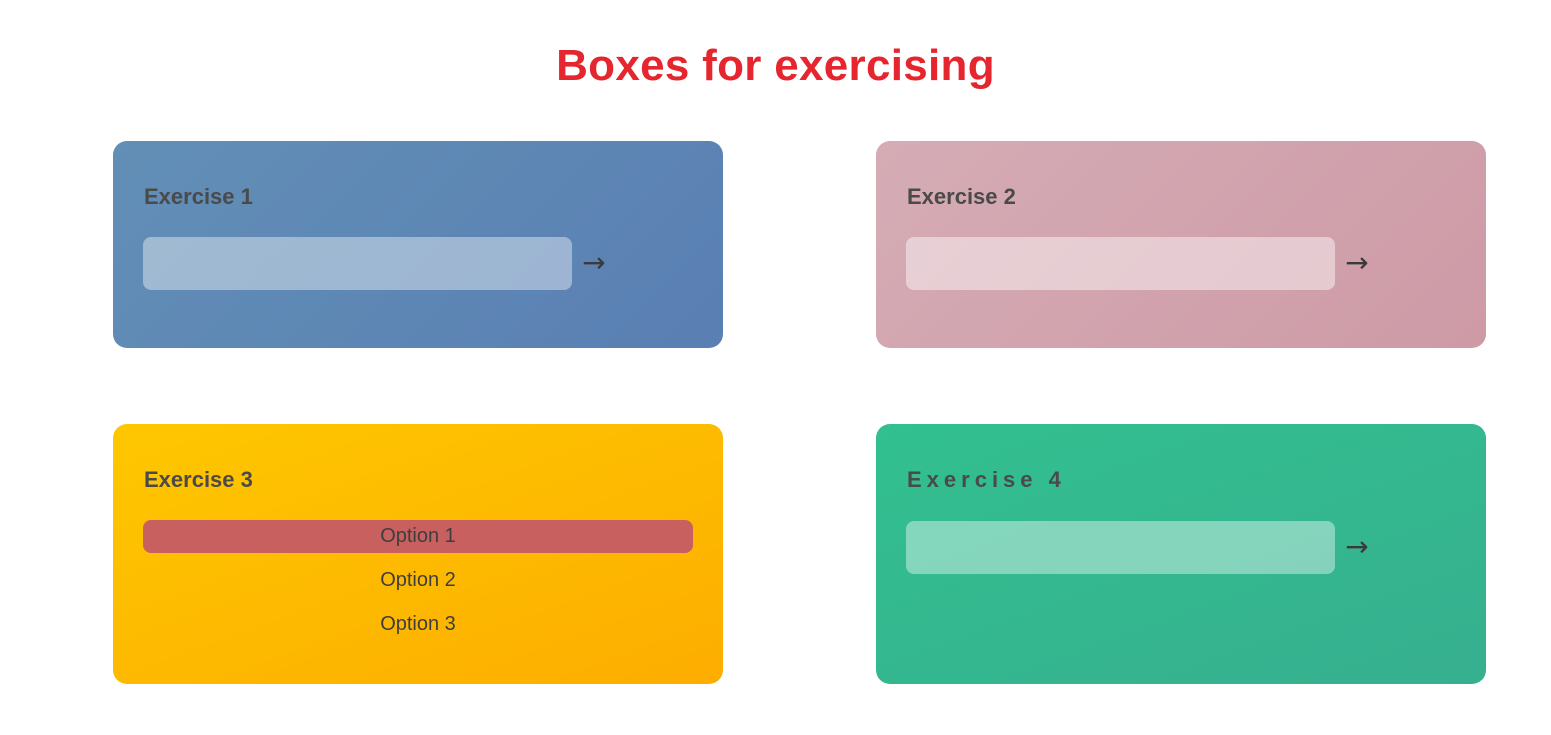 Image resolution: width=1551 pixels, height=735 pixels. Describe the element at coordinates (198, 196) in the screenshot. I see `exercise-1-title: Exercise 1` at that location.